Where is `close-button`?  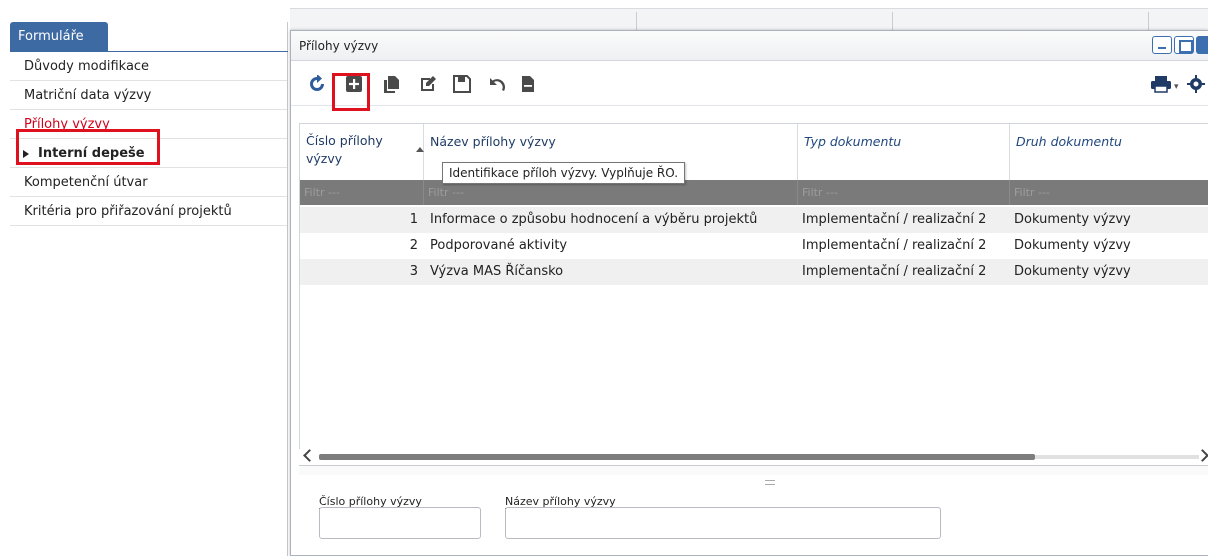
close-button is located at coordinates (1202, 45).